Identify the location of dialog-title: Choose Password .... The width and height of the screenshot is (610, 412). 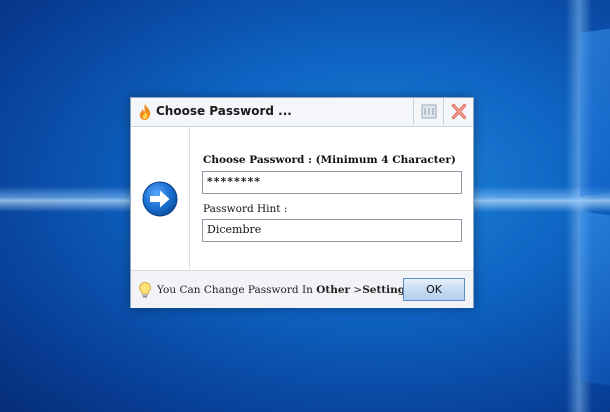
(224, 111).